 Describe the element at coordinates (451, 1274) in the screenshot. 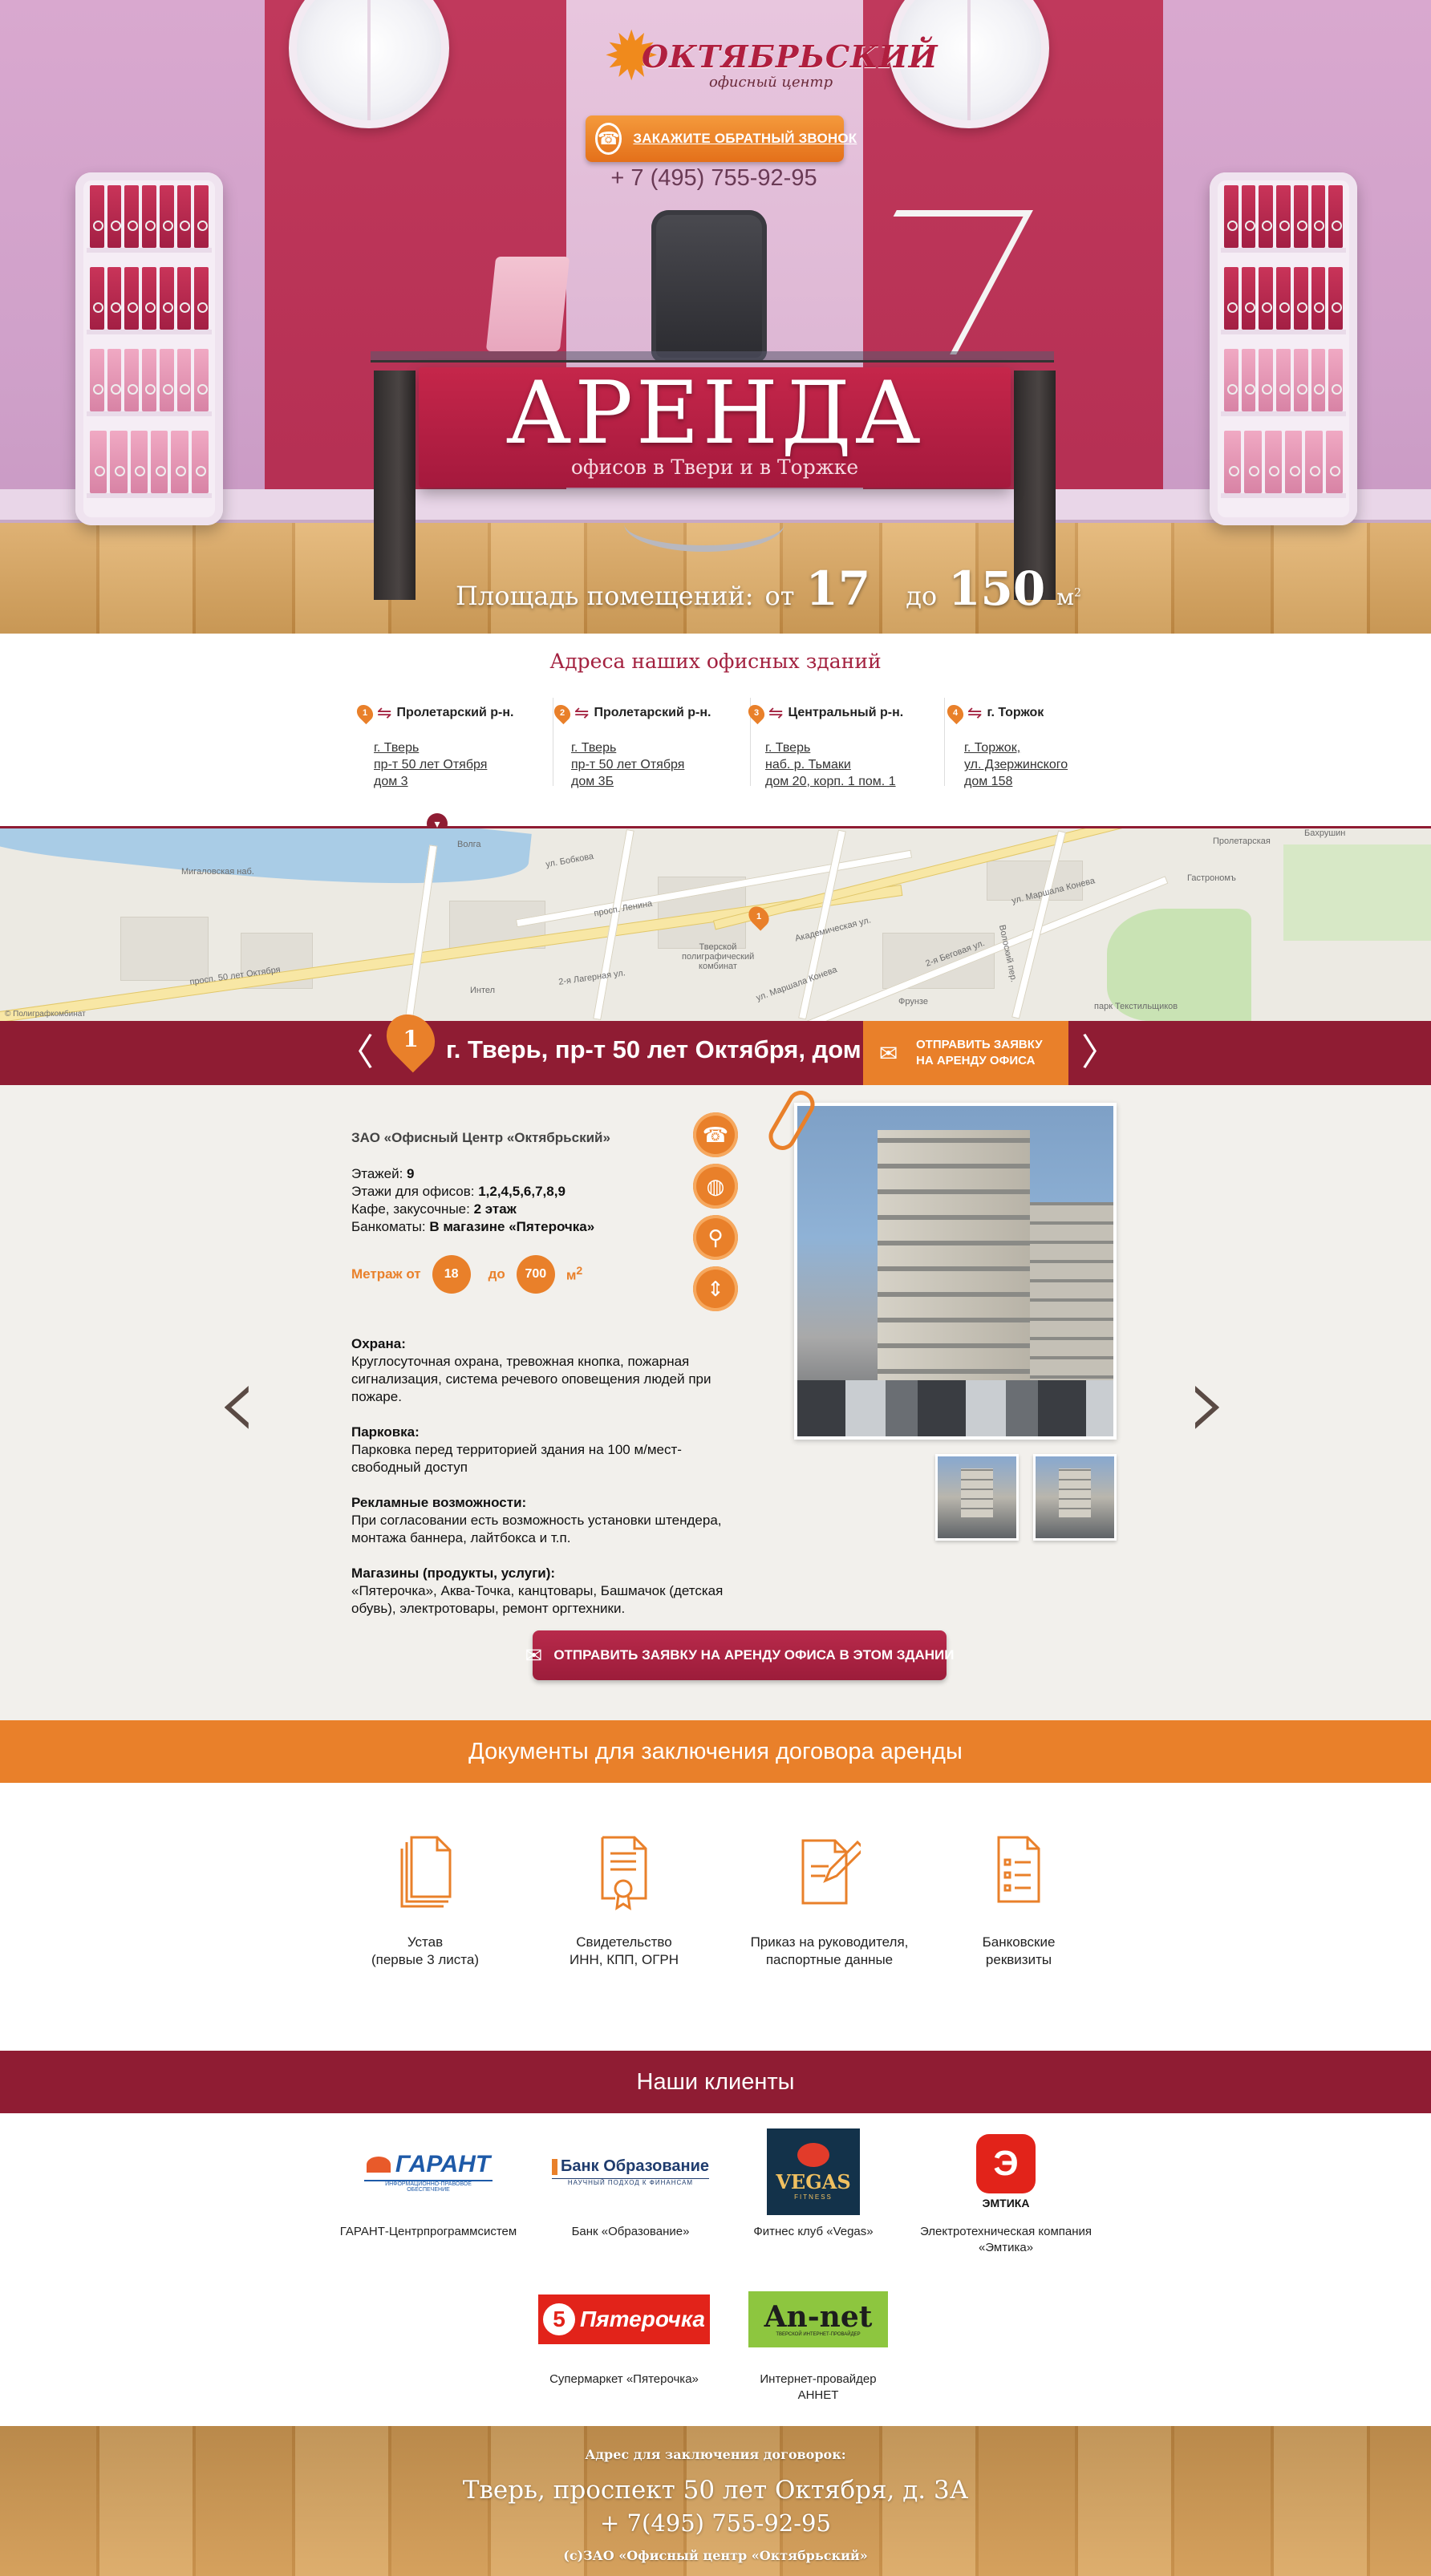

I see `metr-from-value: 18` at that location.